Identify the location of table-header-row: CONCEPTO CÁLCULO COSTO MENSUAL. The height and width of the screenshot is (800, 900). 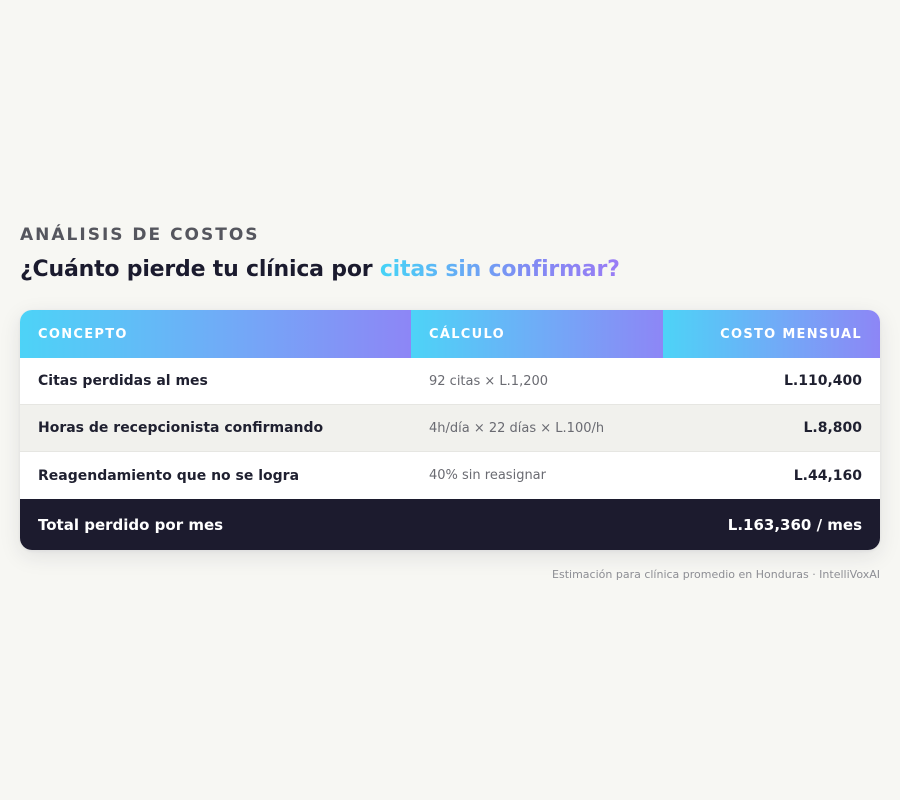
(450, 334).